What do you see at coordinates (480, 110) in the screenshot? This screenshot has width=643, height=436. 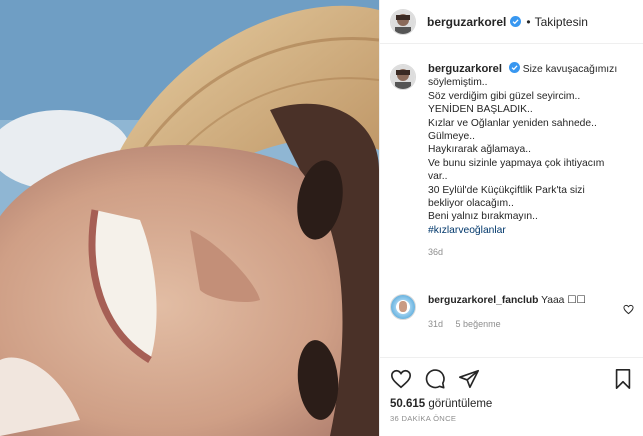 I see `caption-line: YENİDEN BAŞLADIK..` at bounding box center [480, 110].